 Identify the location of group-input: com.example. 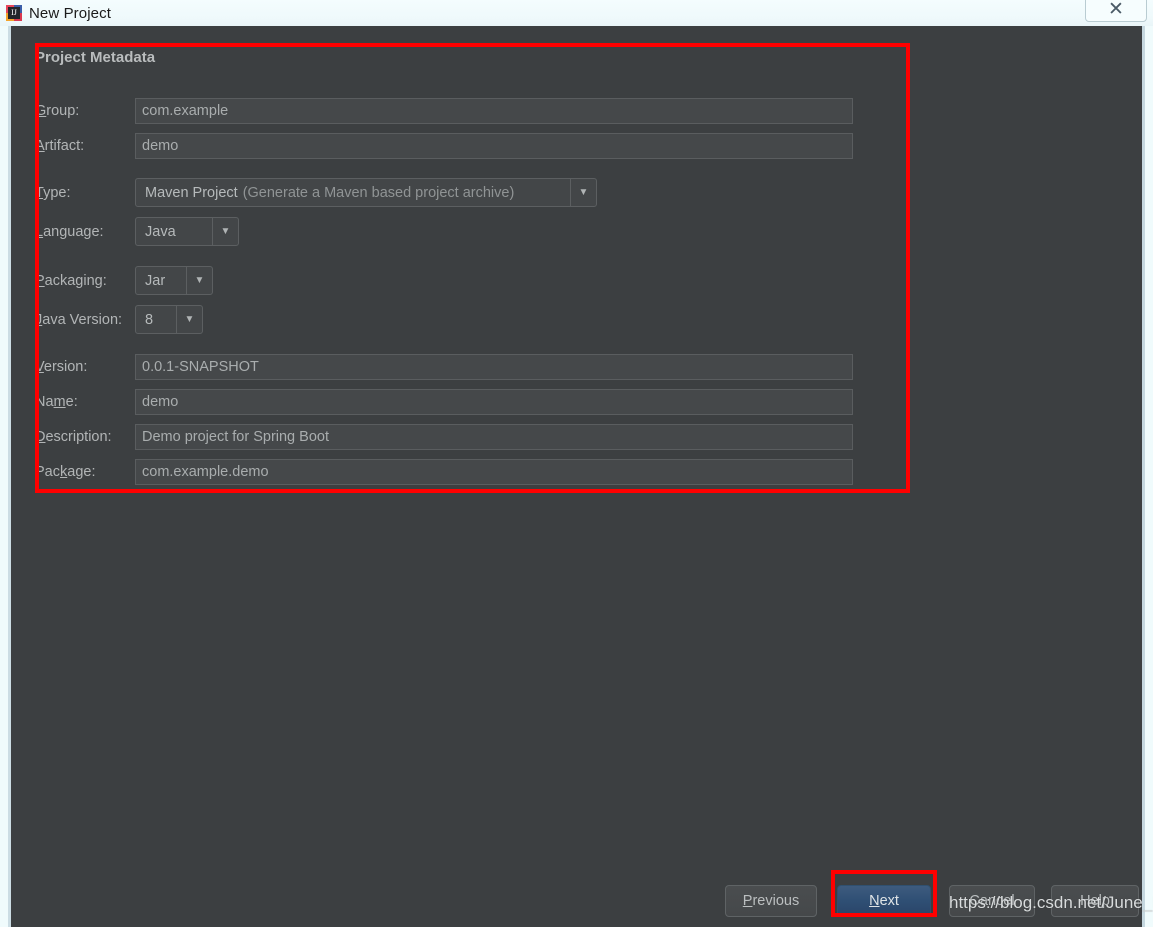
(494, 111).